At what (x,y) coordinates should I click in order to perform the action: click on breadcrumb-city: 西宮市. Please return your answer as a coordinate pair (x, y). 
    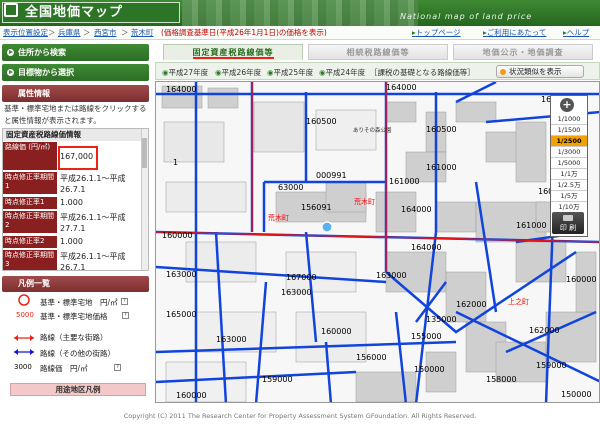
    Looking at the image, I should click on (105, 32).